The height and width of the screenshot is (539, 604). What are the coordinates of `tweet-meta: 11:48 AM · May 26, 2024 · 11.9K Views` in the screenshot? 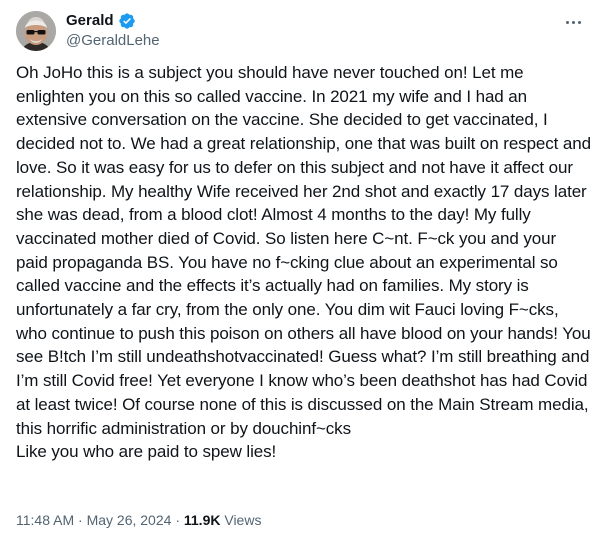 It's located at (138, 520).